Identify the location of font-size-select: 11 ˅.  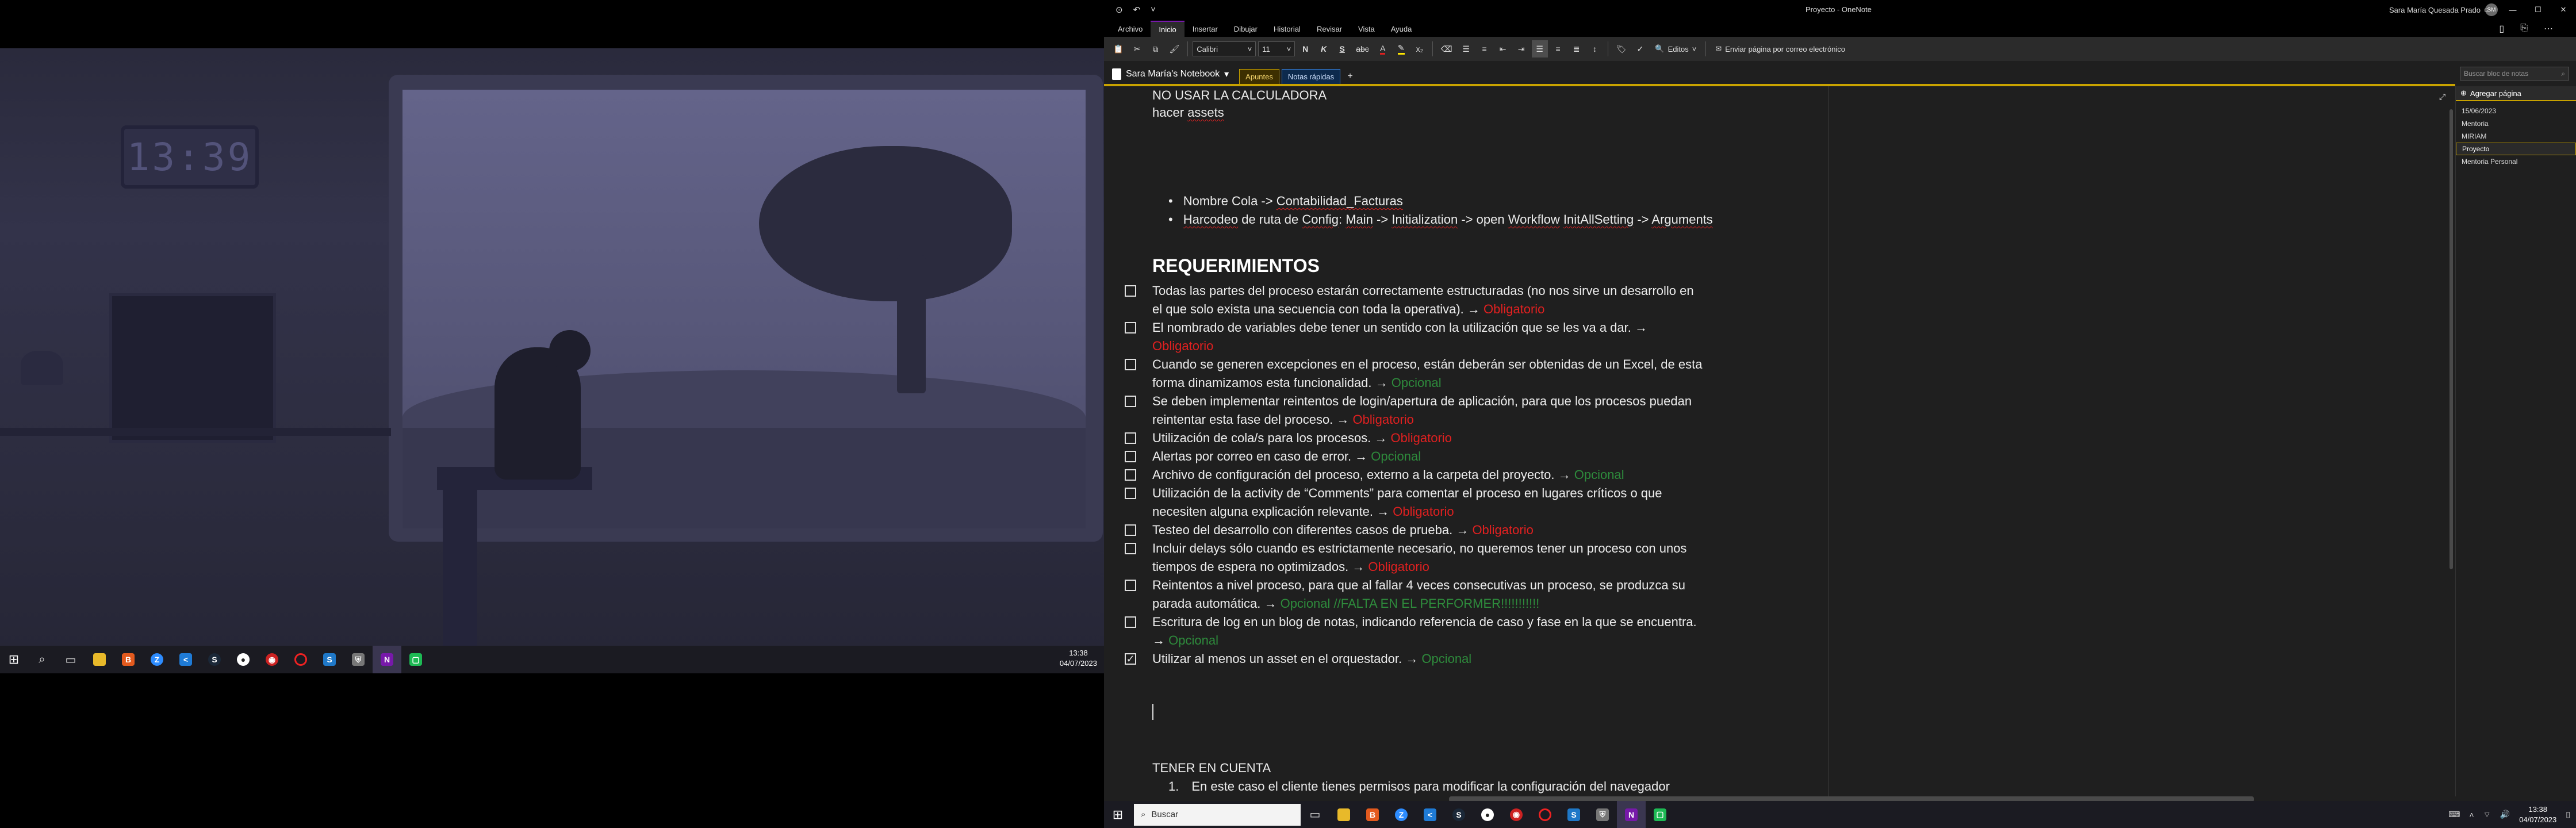
(1276, 48).